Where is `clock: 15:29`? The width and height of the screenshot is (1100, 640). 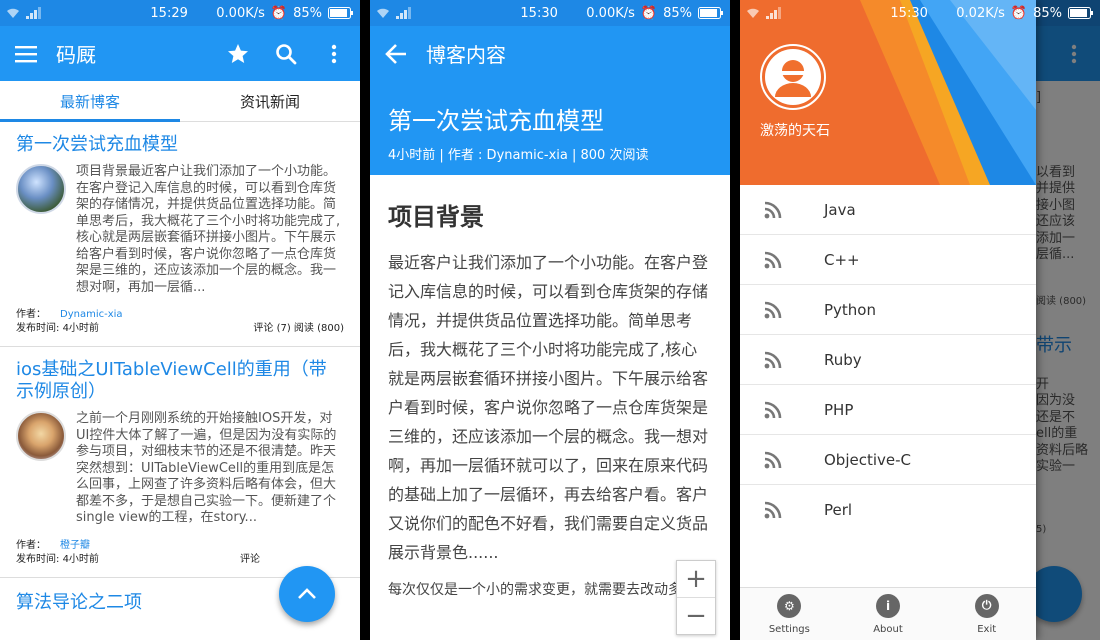
clock: 15:29 is located at coordinates (169, 13).